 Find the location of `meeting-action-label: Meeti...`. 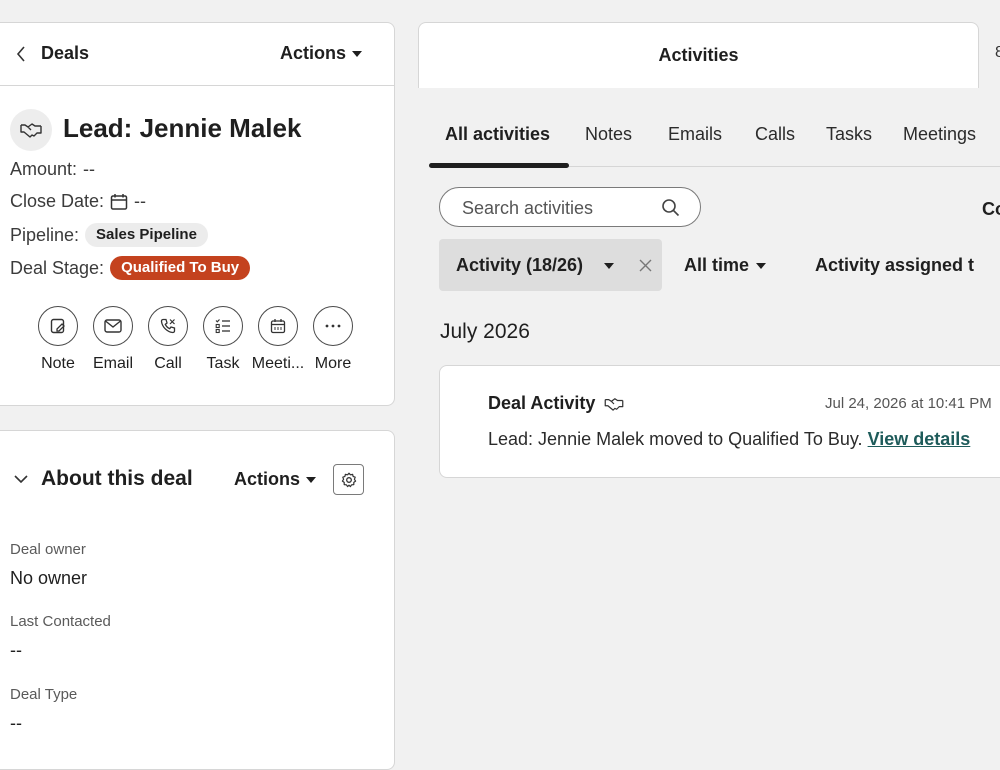

meeting-action-label: Meeti... is located at coordinates (278, 363).